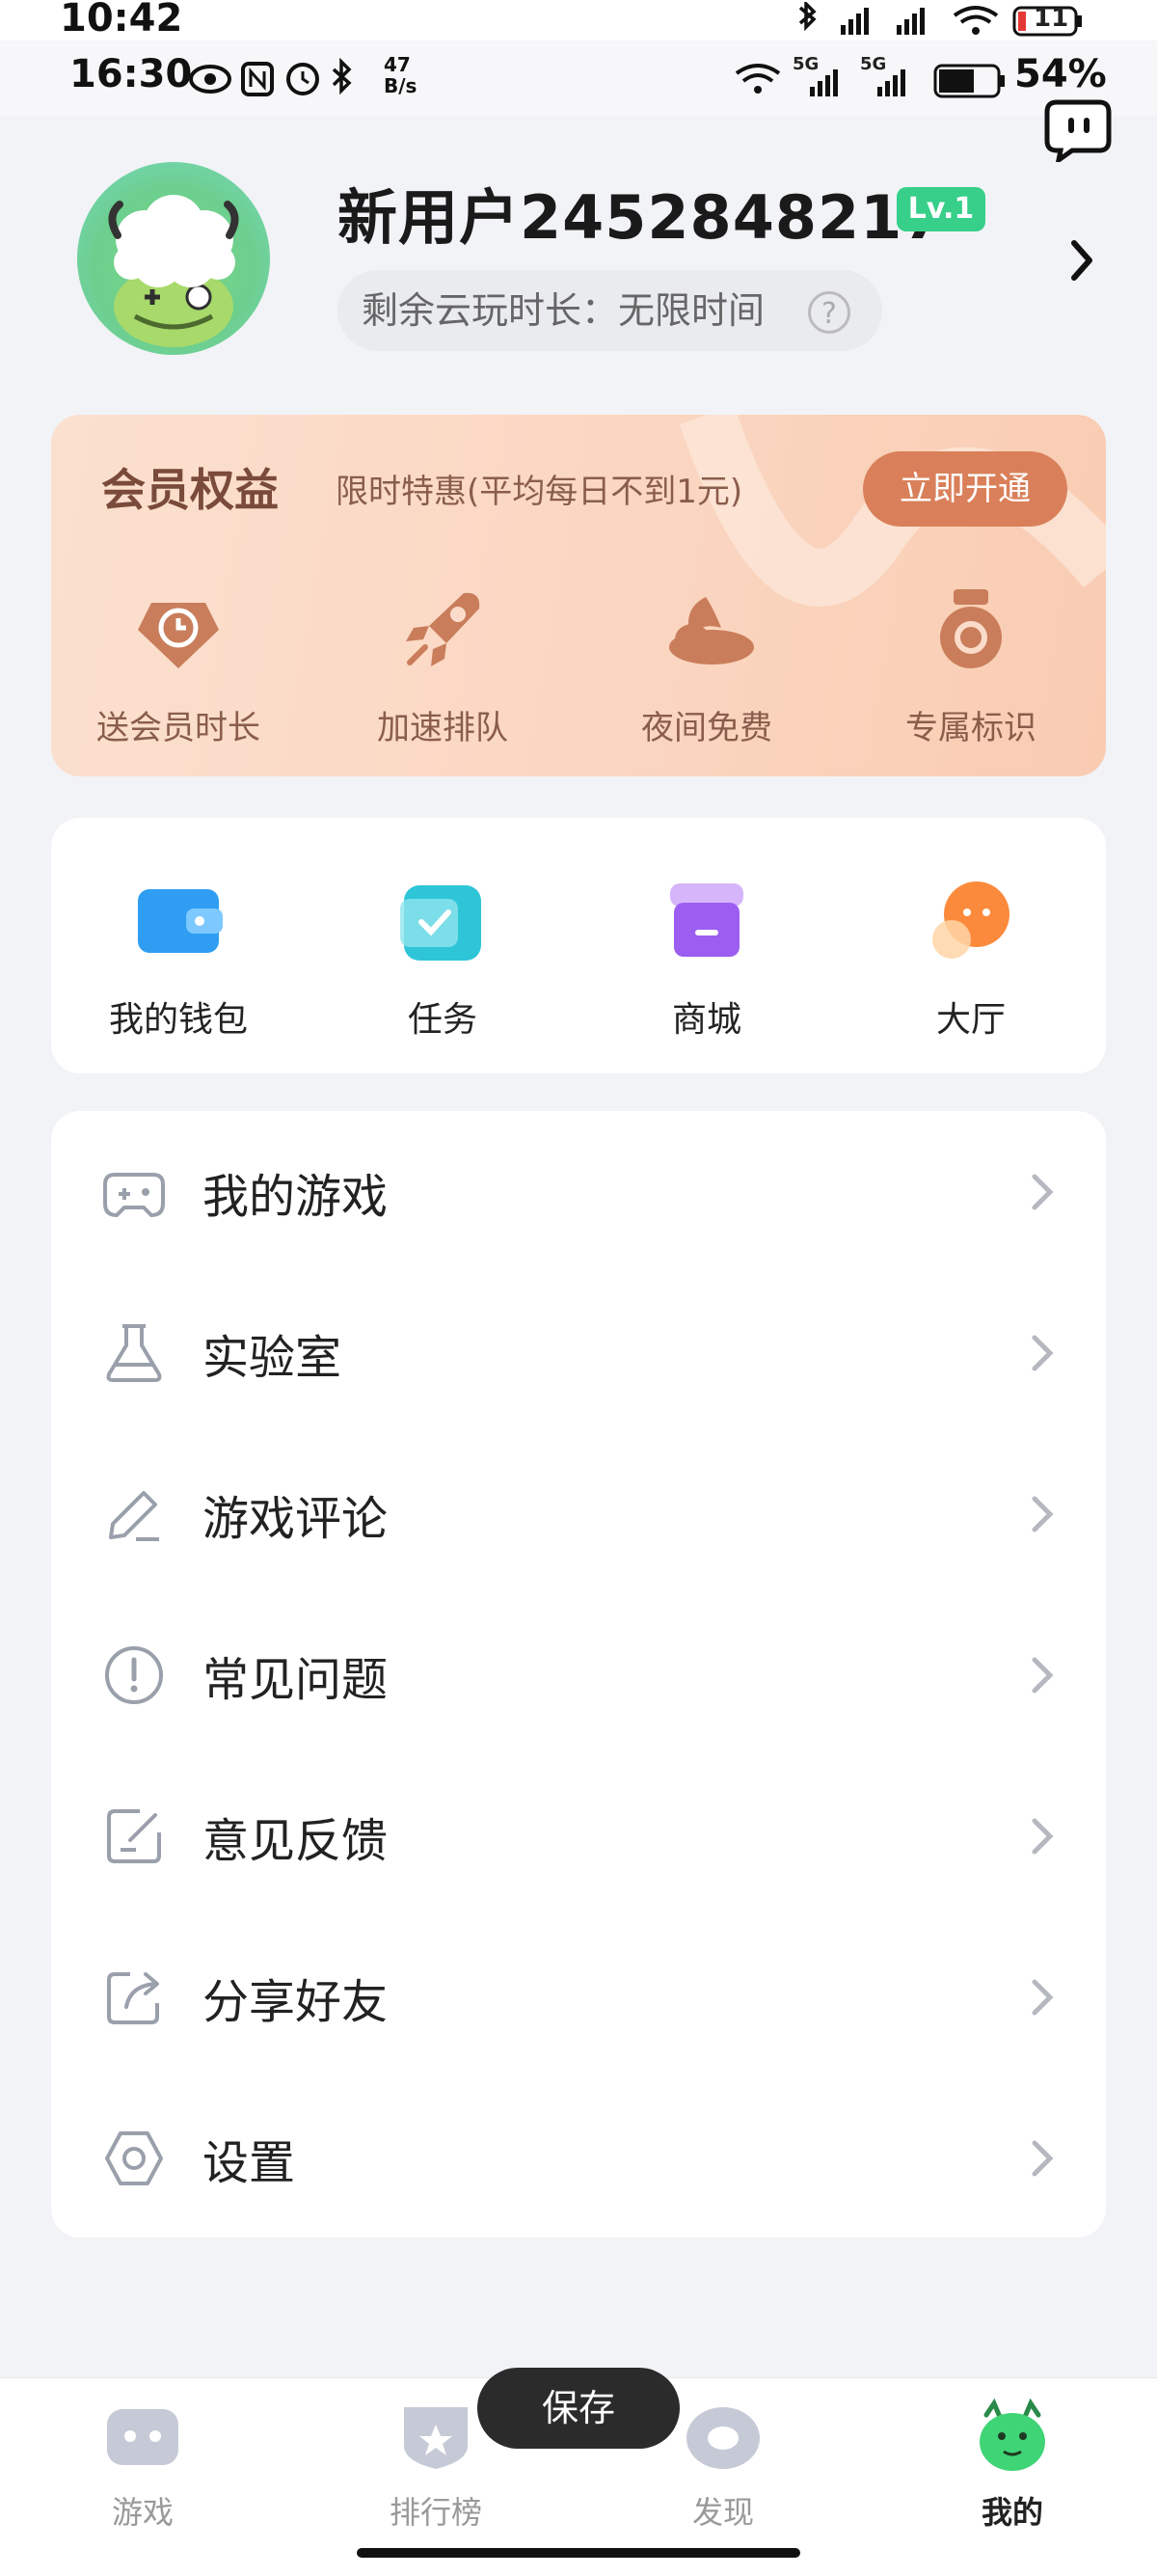 The height and width of the screenshot is (2576, 1157). I want to click on system-status-bar: 10:42 11, so click(578, 20).